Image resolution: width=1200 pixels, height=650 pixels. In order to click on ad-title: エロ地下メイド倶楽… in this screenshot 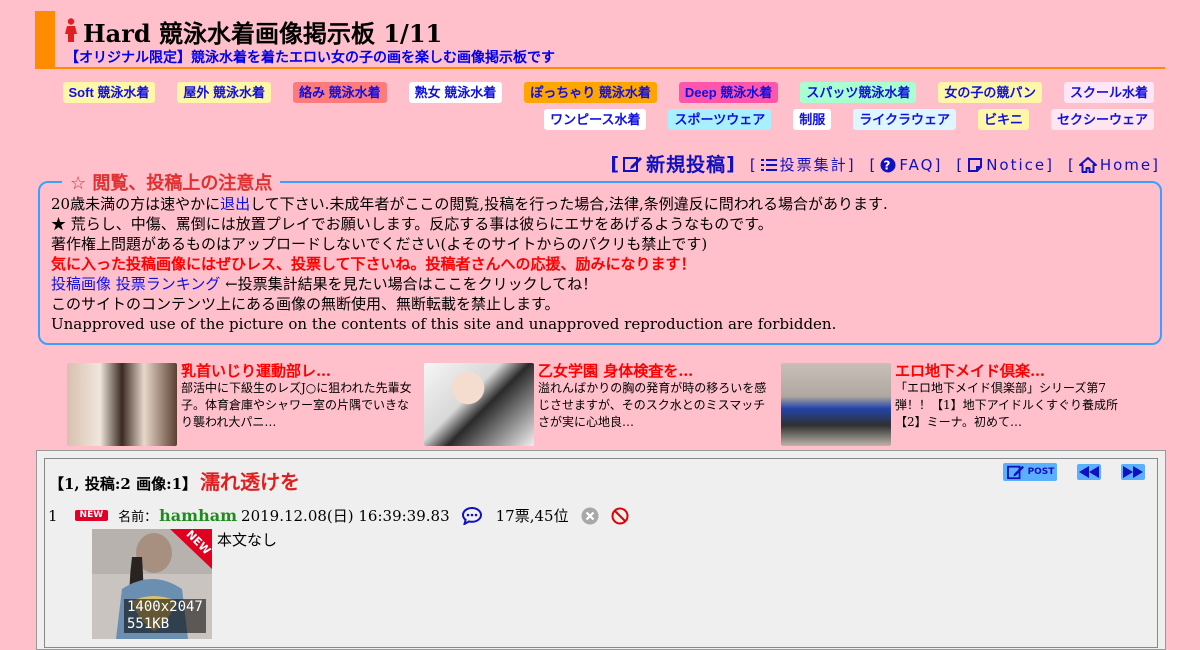, I will do `click(970, 370)`.